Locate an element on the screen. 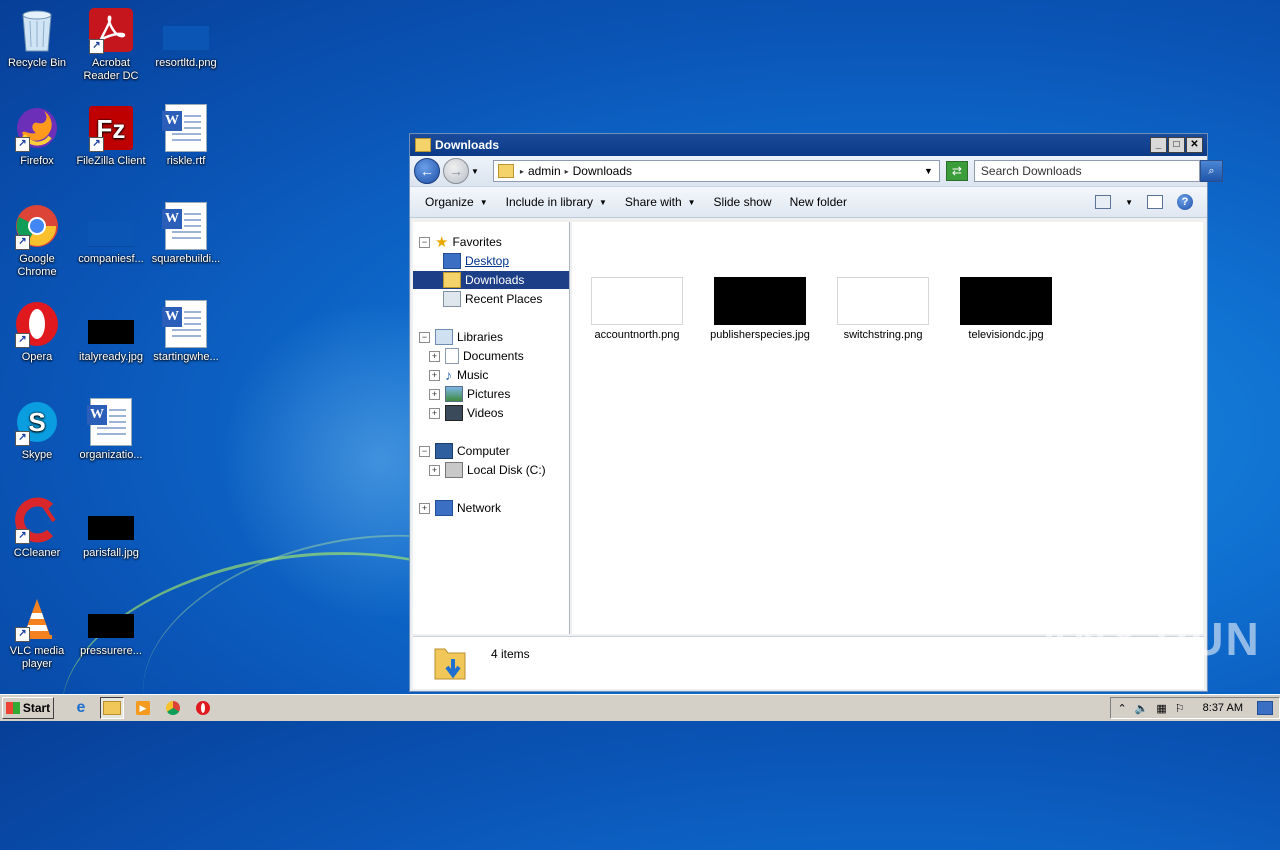 The image size is (1280, 850). refresh-button: ⇄ is located at coordinates (956, 171).